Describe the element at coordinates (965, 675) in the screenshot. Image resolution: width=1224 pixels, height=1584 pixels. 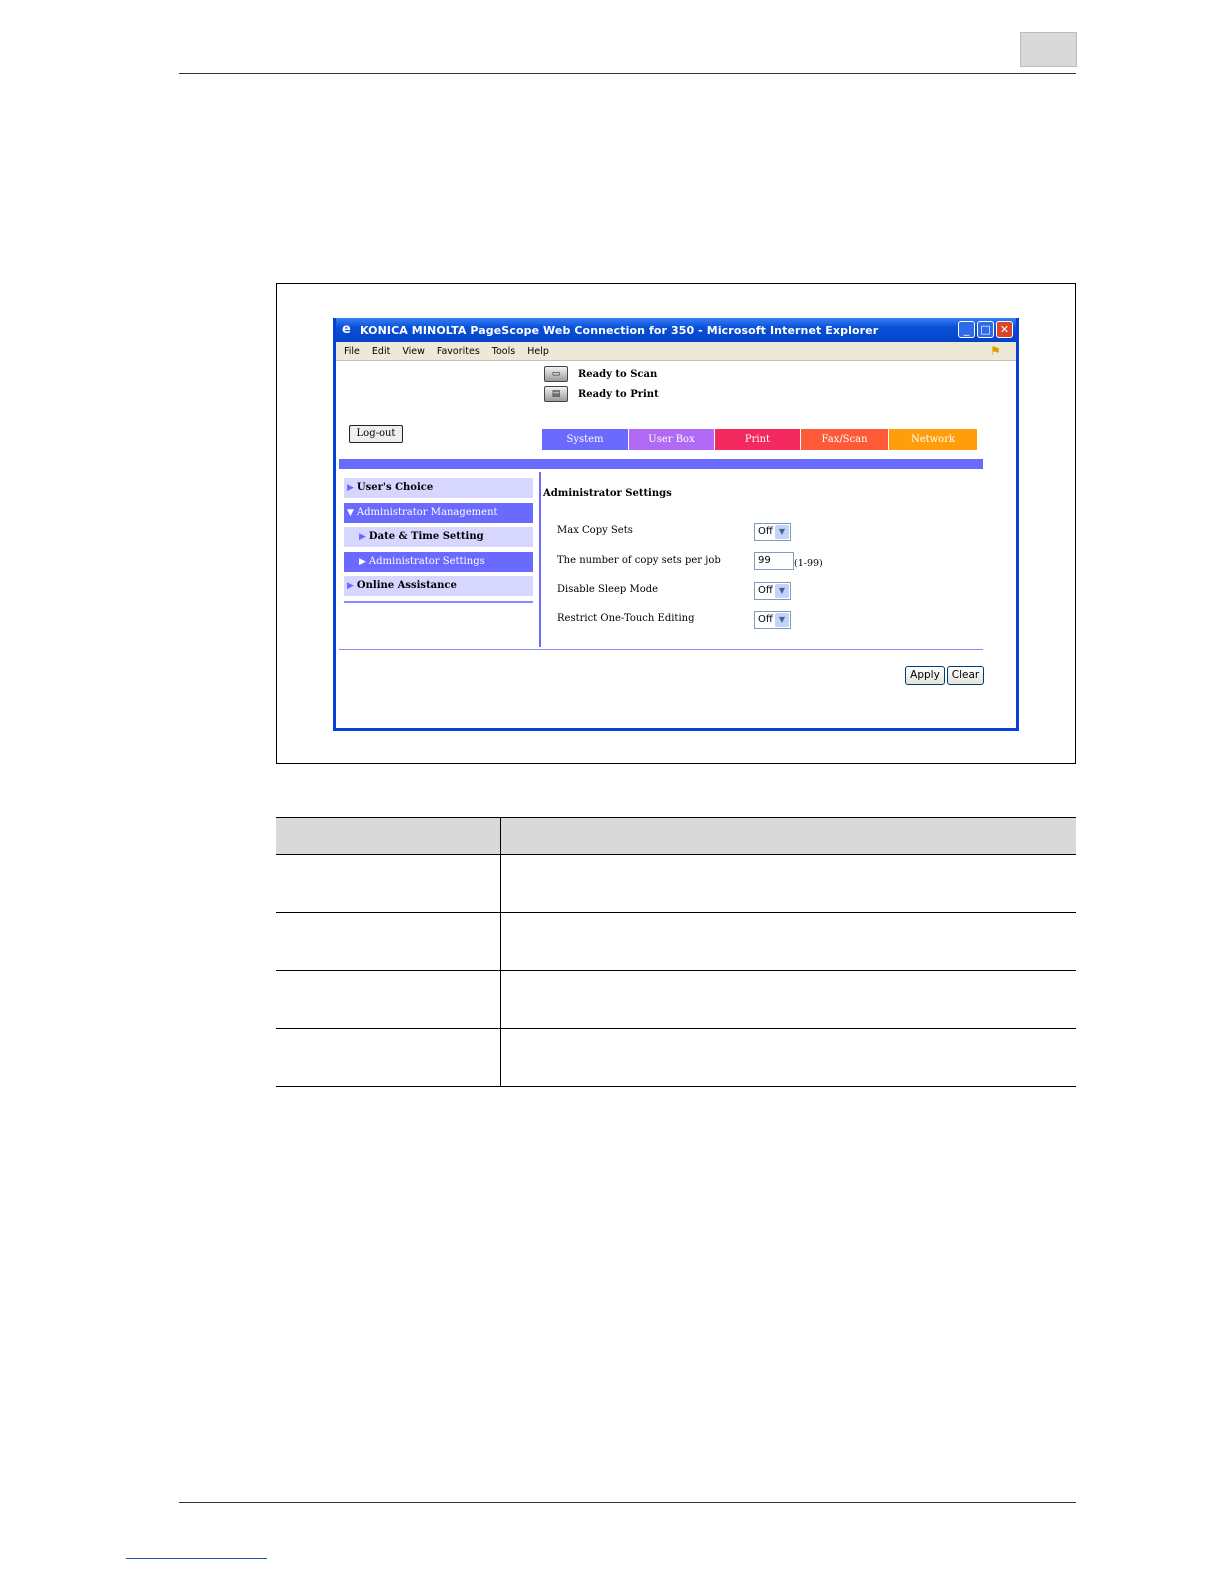
I see `clear-button: Clear` at that location.